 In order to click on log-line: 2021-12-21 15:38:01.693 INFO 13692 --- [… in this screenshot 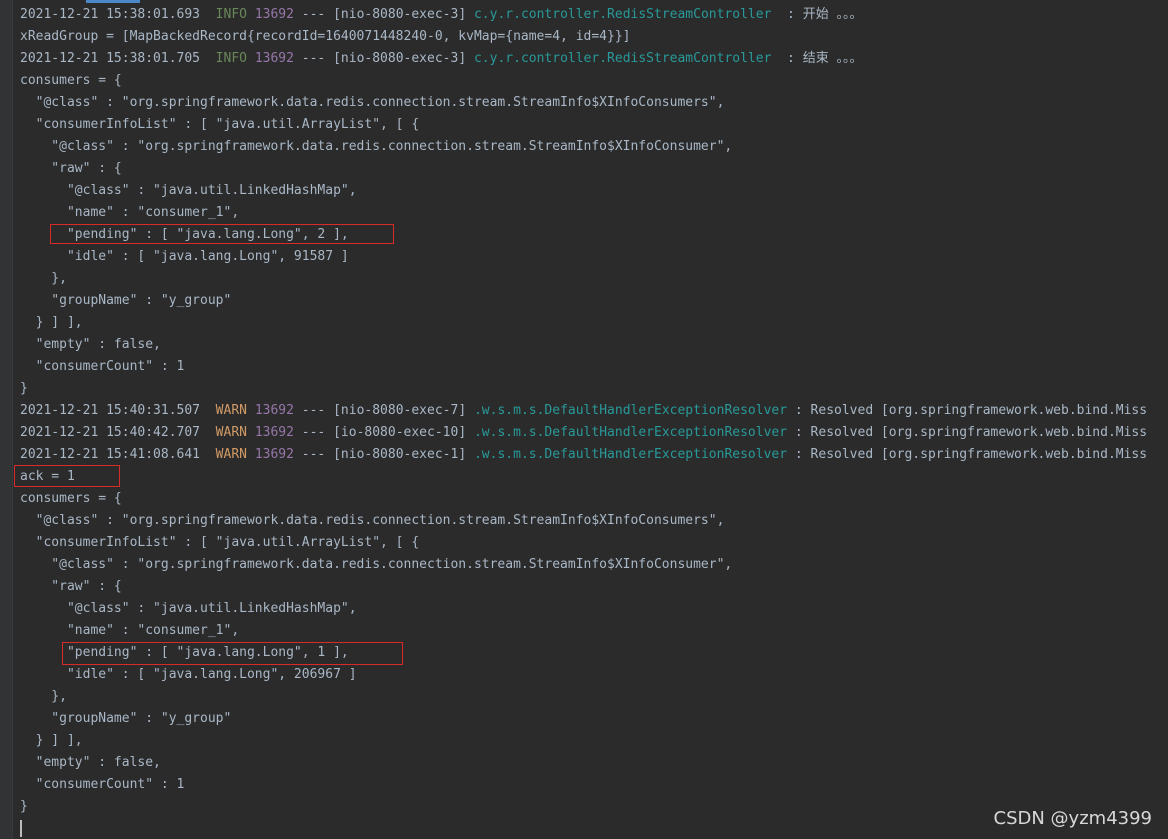, I will do `click(441, 15)`.